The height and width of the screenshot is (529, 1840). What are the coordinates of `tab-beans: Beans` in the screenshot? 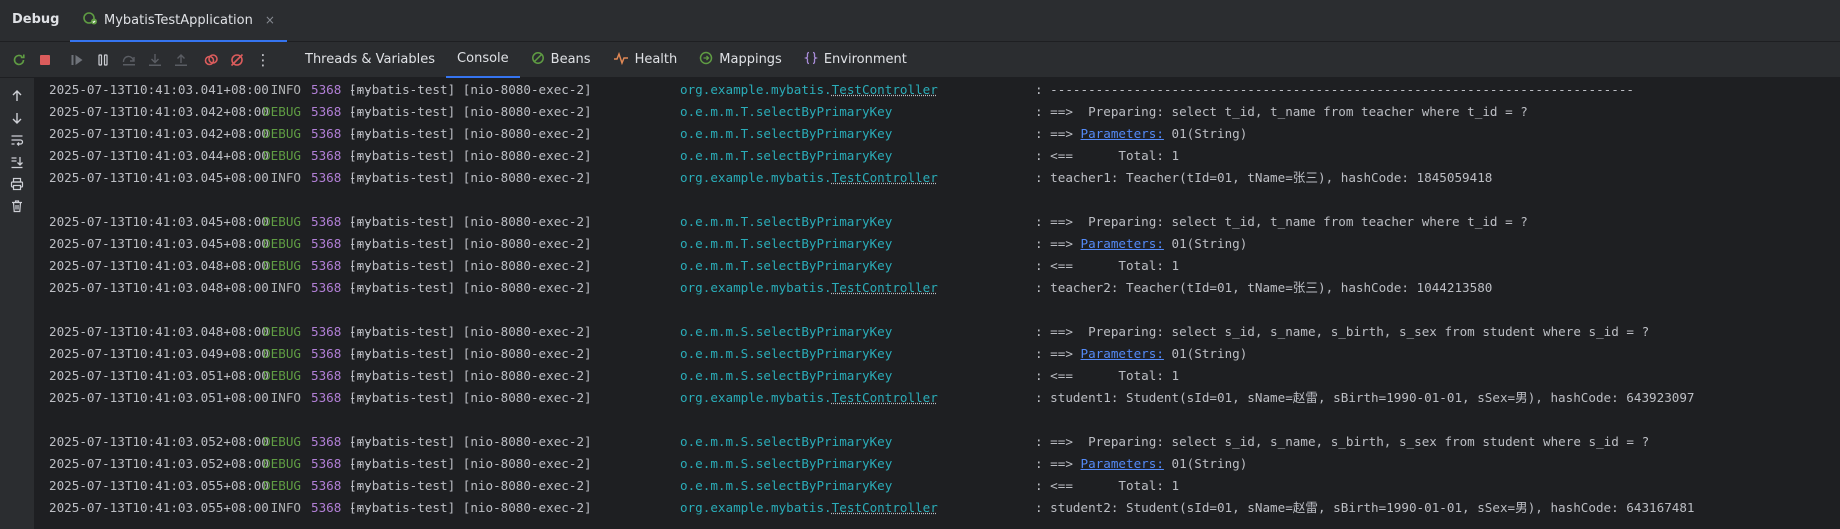 It's located at (561, 60).